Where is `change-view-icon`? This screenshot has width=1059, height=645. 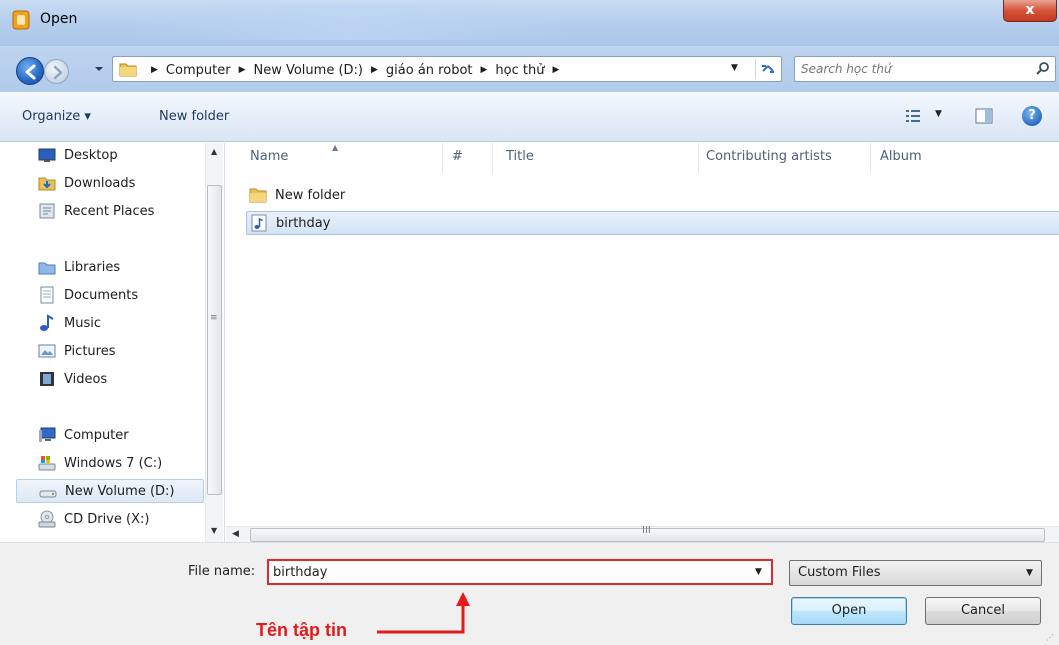 change-view-icon is located at coordinates (913, 116).